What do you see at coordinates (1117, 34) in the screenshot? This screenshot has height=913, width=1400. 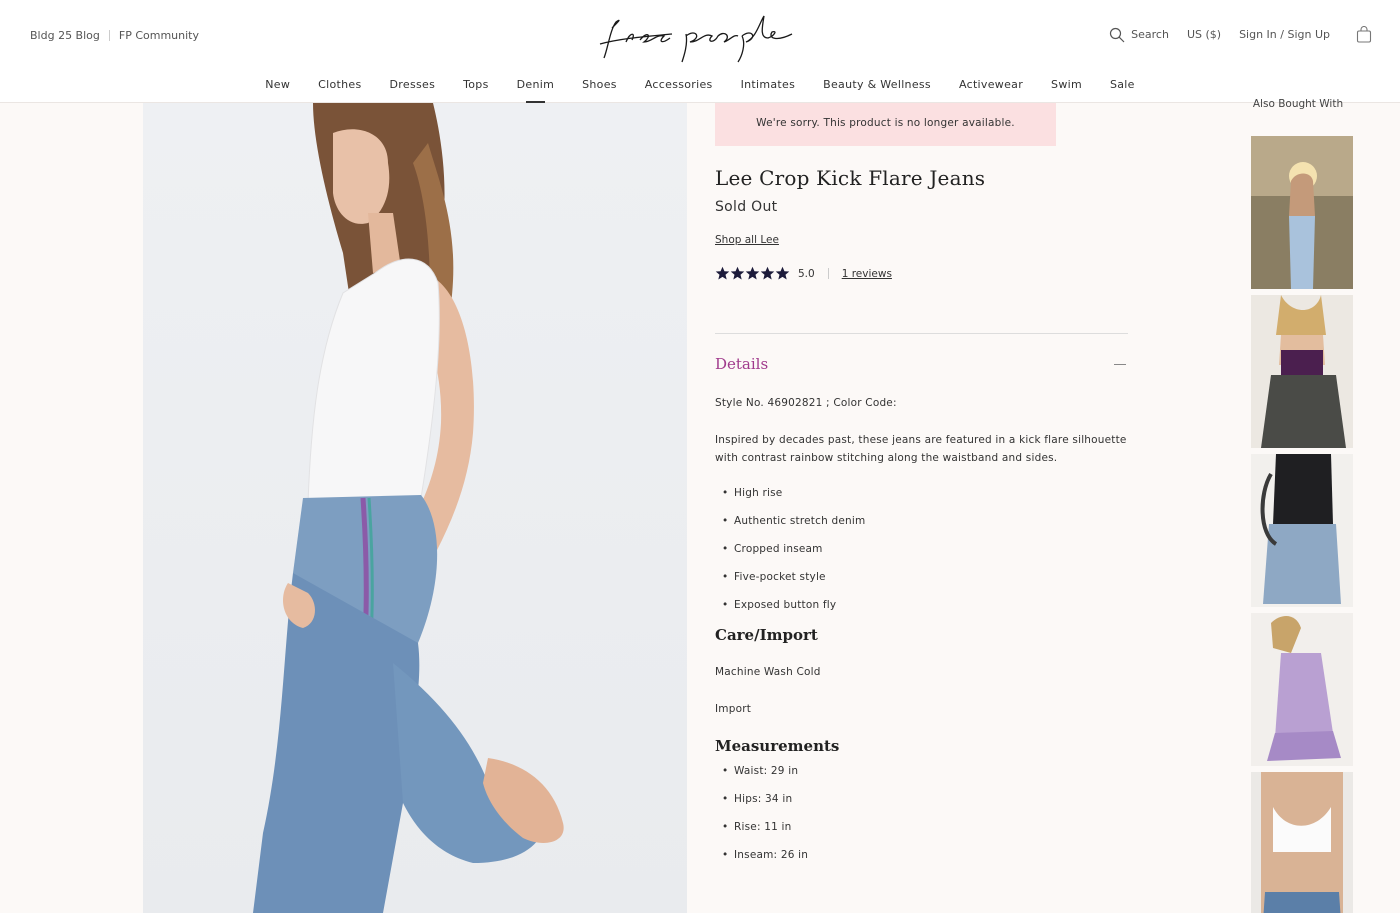 I see `search-icon` at bounding box center [1117, 34].